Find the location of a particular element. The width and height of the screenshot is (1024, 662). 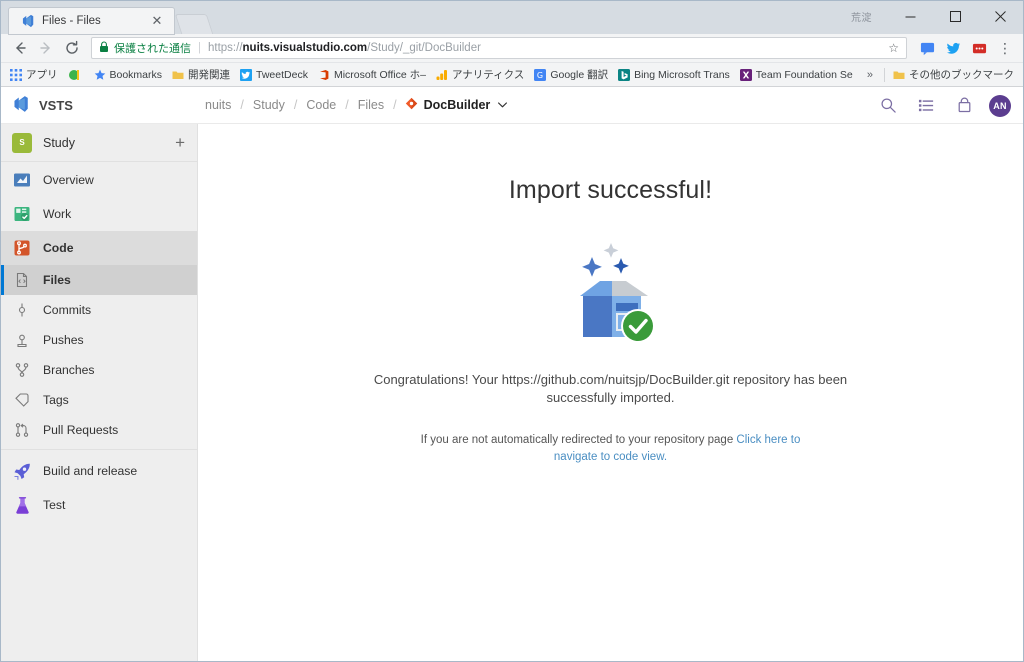

bookmark-other: その他のブックマーク is located at coordinates (953, 74).